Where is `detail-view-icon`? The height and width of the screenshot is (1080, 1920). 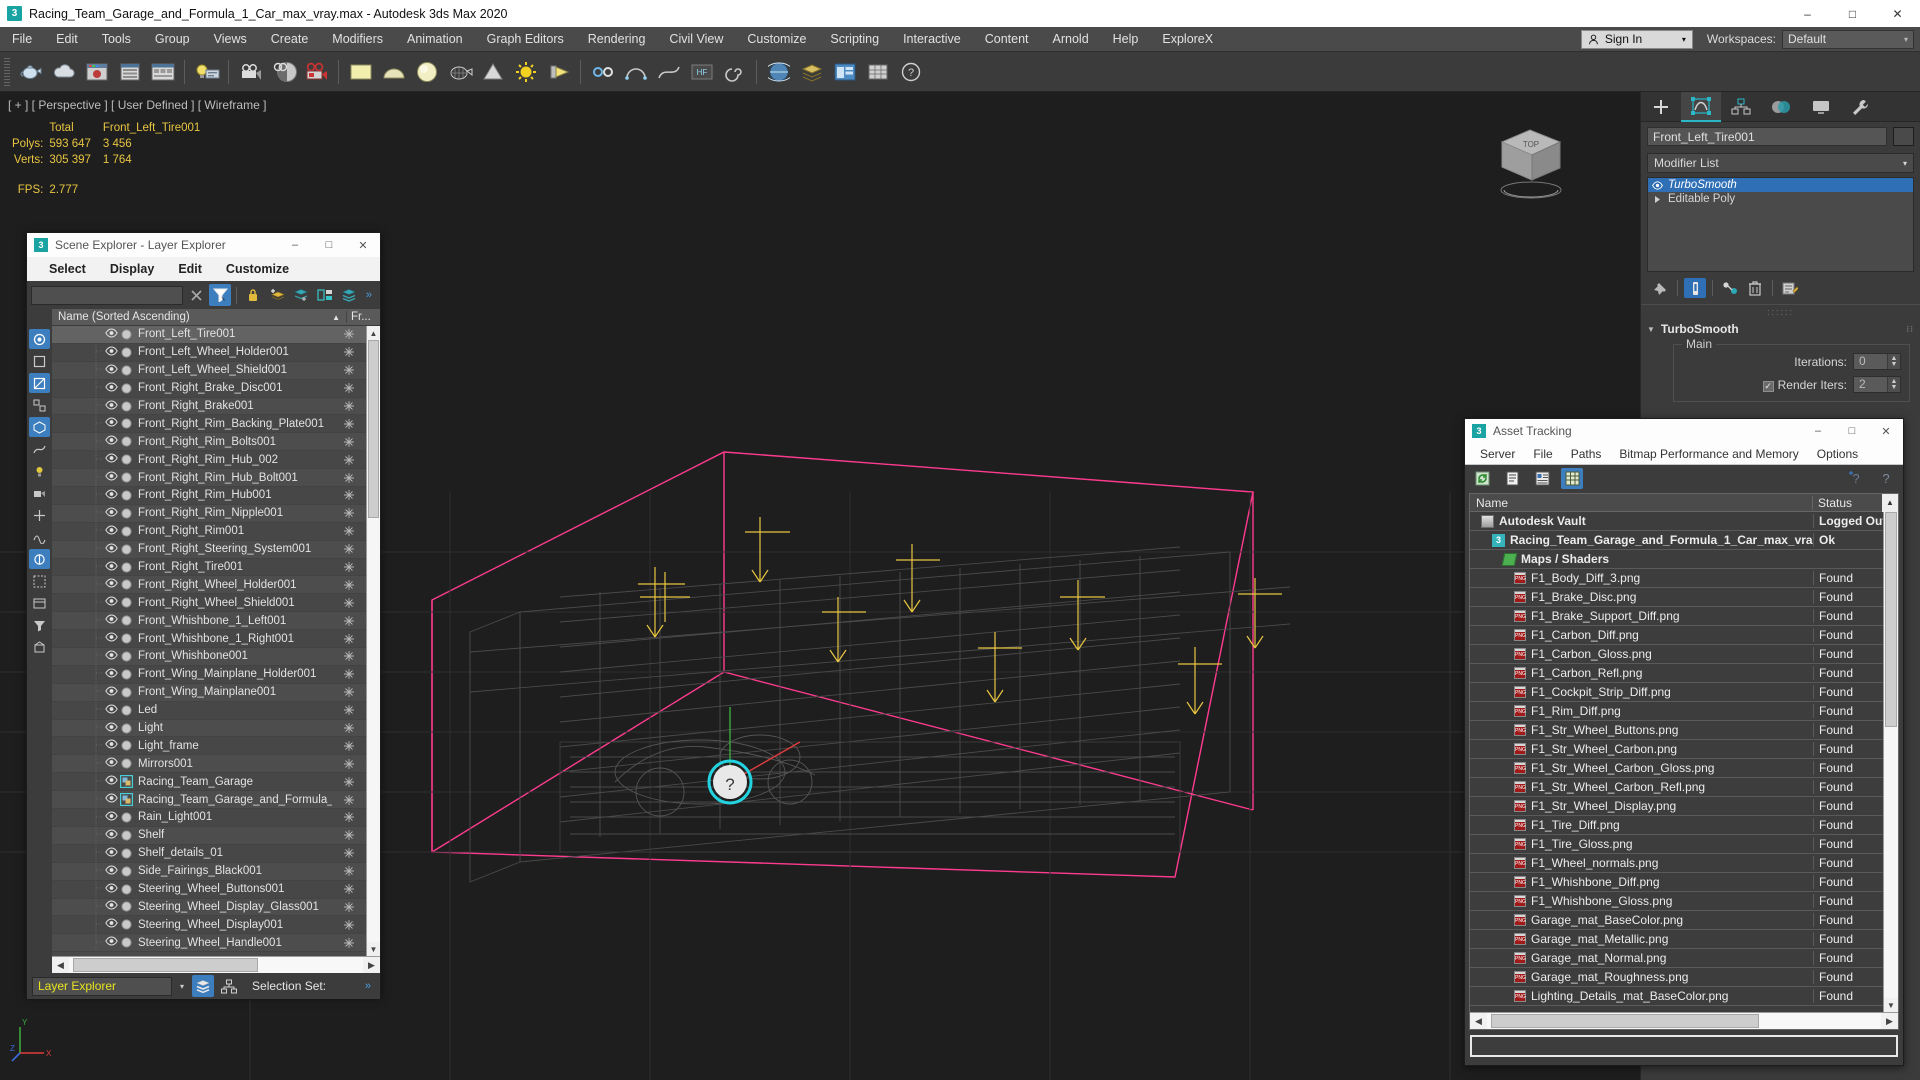 detail-view-icon is located at coordinates (1542, 478).